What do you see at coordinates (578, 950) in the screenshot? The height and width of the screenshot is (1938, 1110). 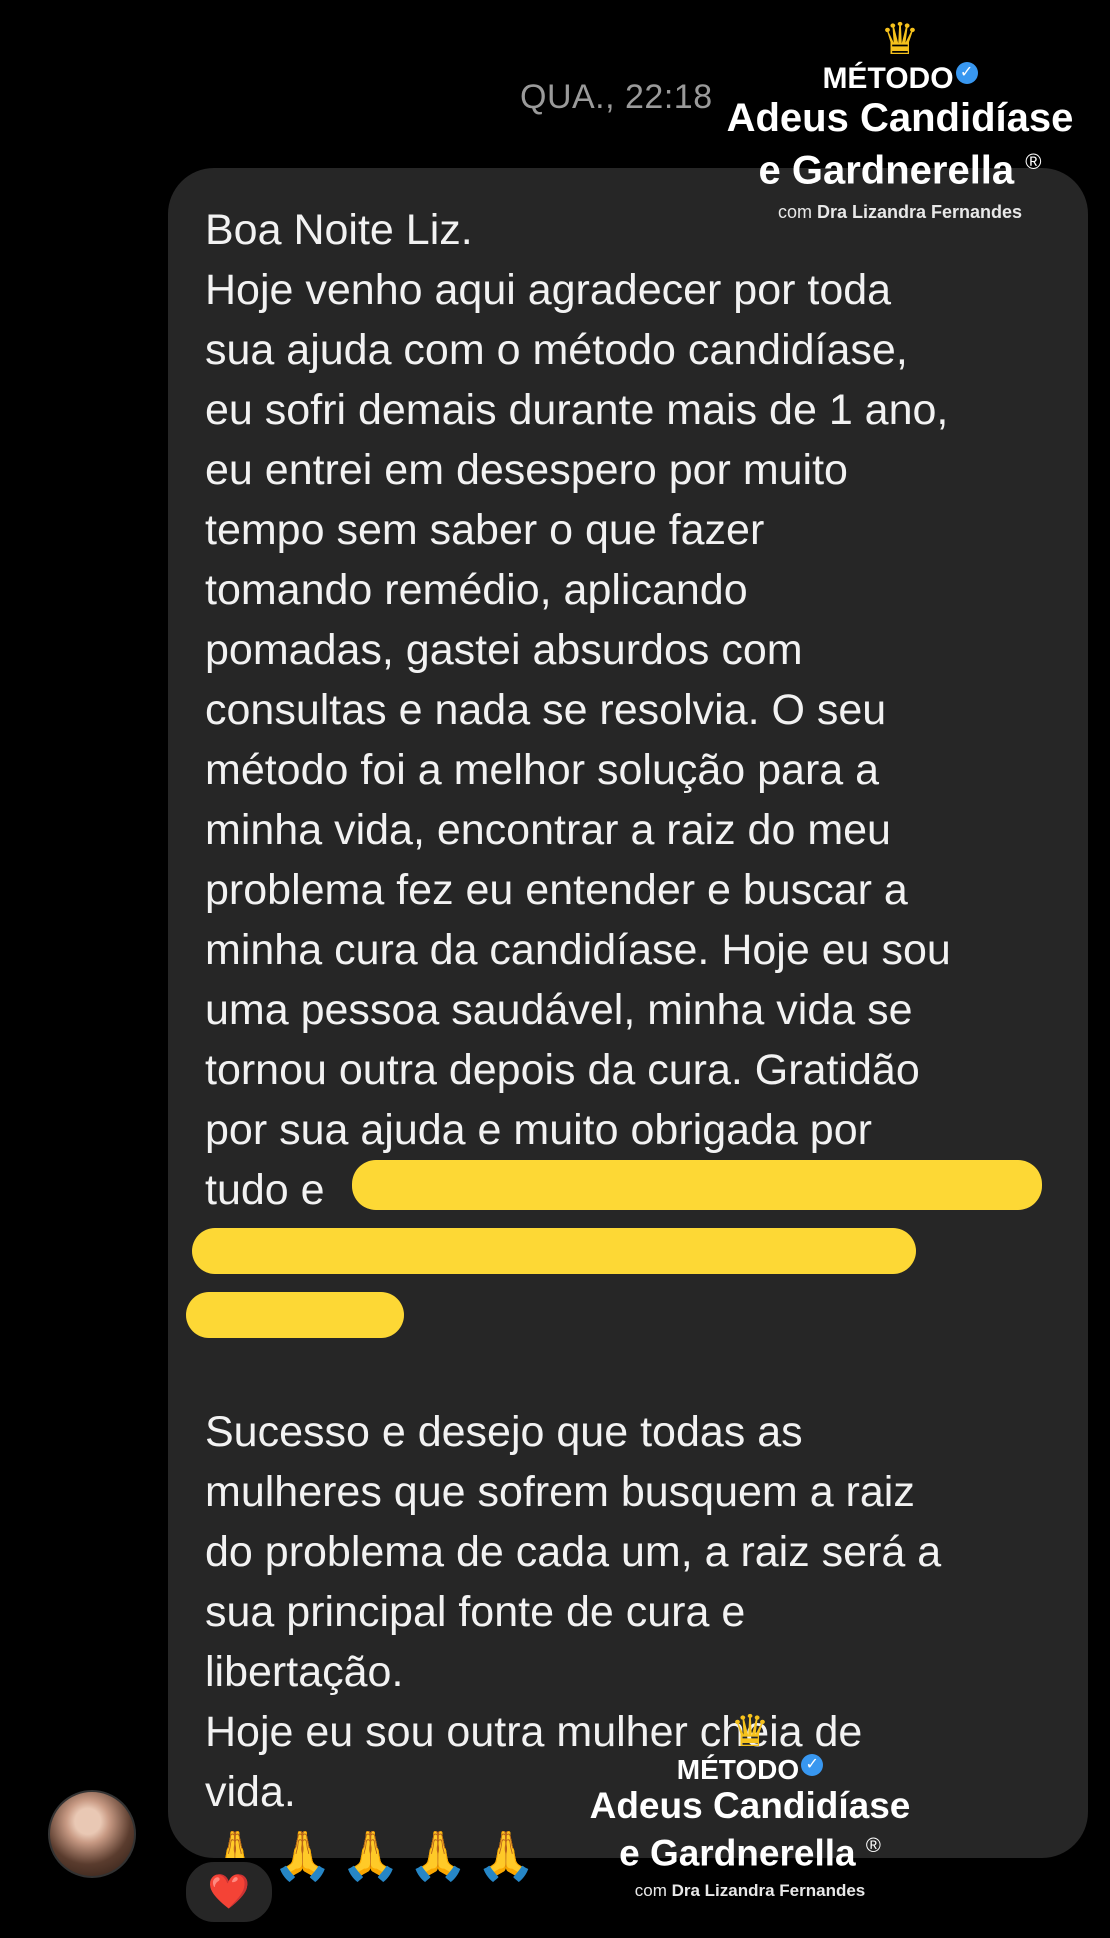 I see `message-line: minha cura da candidíase. Hoje eu sou` at bounding box center [578, 950].